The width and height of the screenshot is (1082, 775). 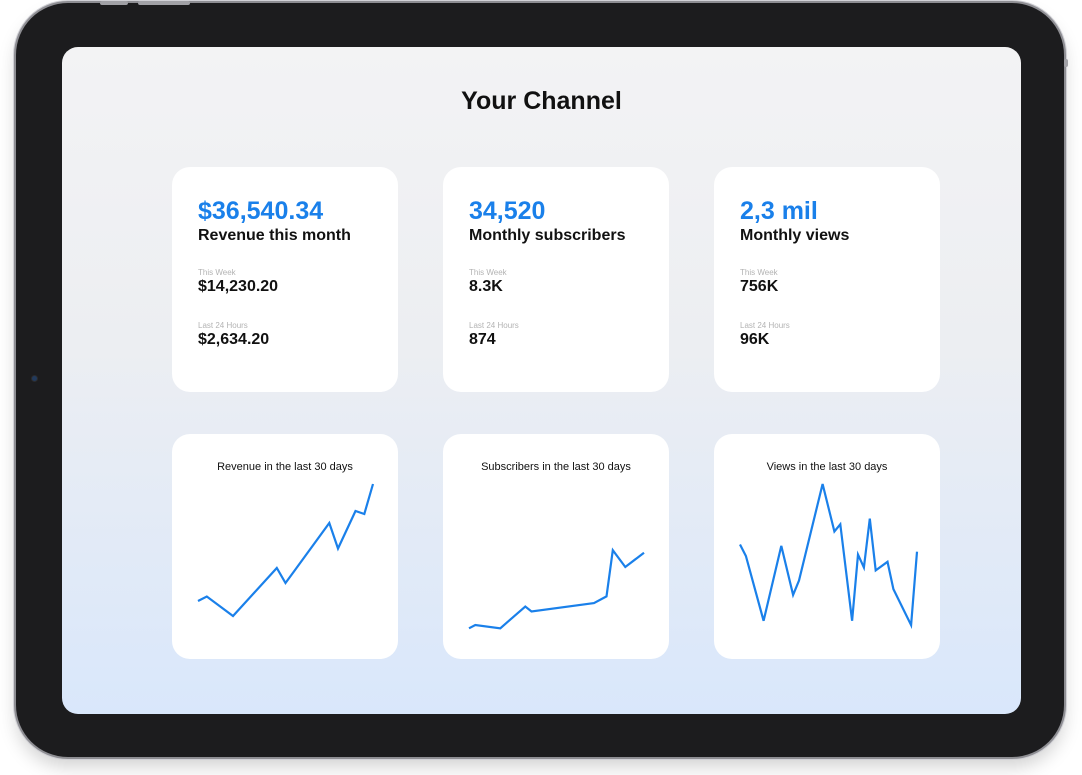 I want to click on views-label: Monthly views, so click(x=795, y=235).